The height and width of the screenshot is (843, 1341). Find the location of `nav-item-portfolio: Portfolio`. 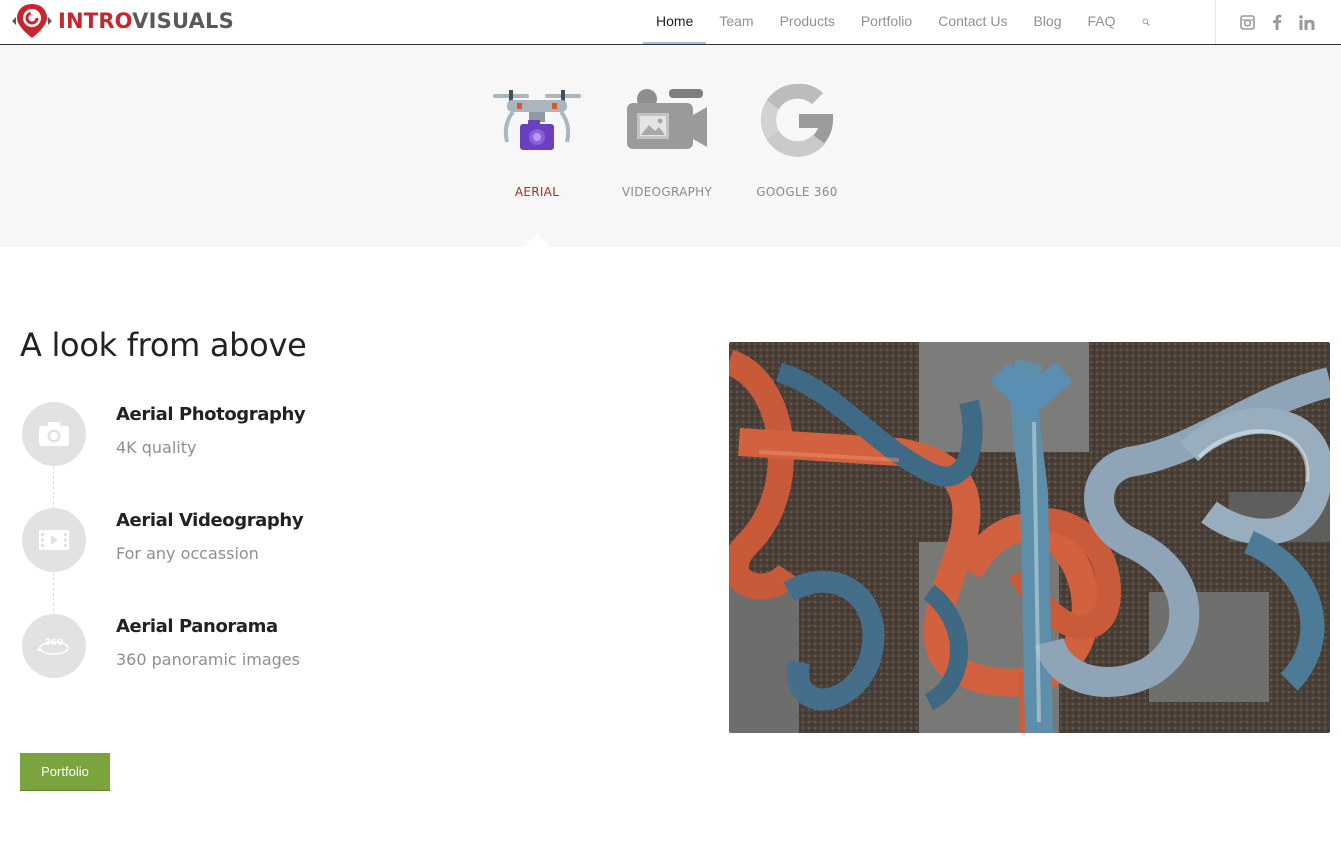

nav-item-portfolio: Portfolio is located at coordinates (886, 22).